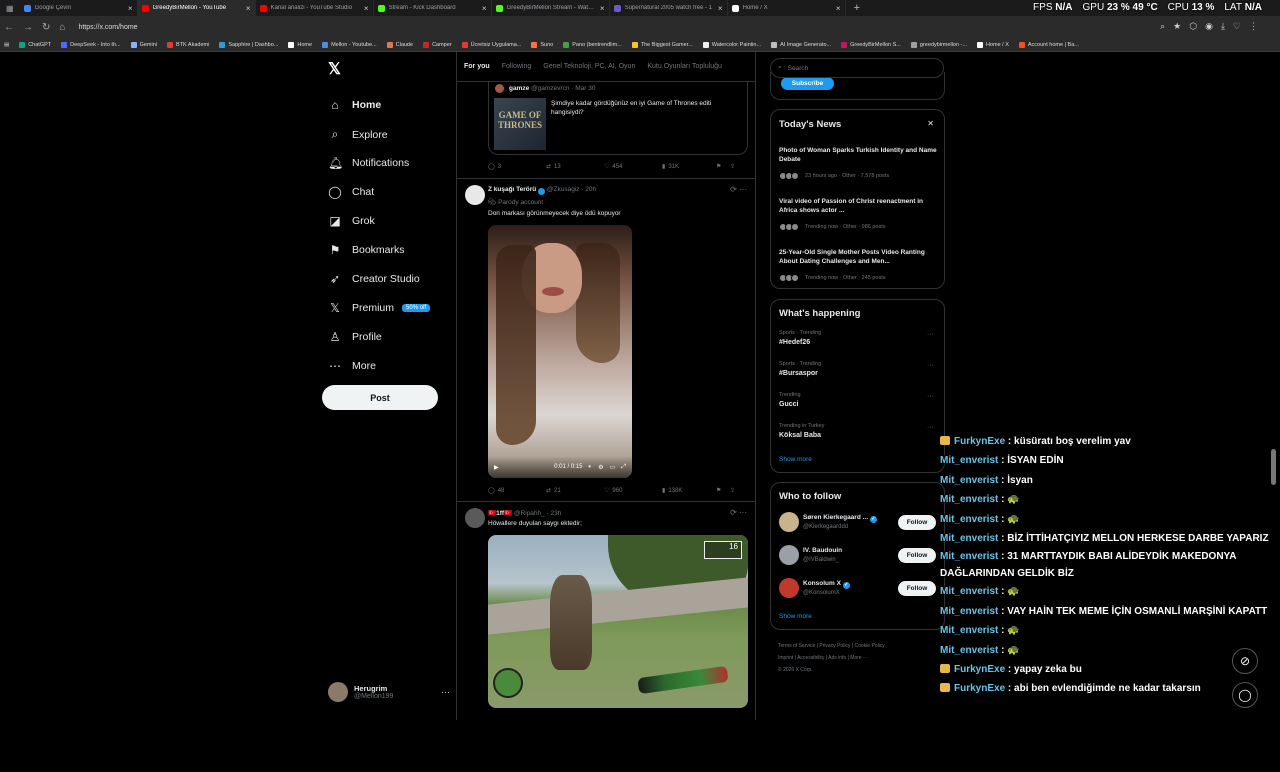 The height and width of the screenshot is (772, 1280). What do you see at coordinates (788, 404) in the screenshot?
I see `trend-title: Gucci` at bounding box center [788, 404].